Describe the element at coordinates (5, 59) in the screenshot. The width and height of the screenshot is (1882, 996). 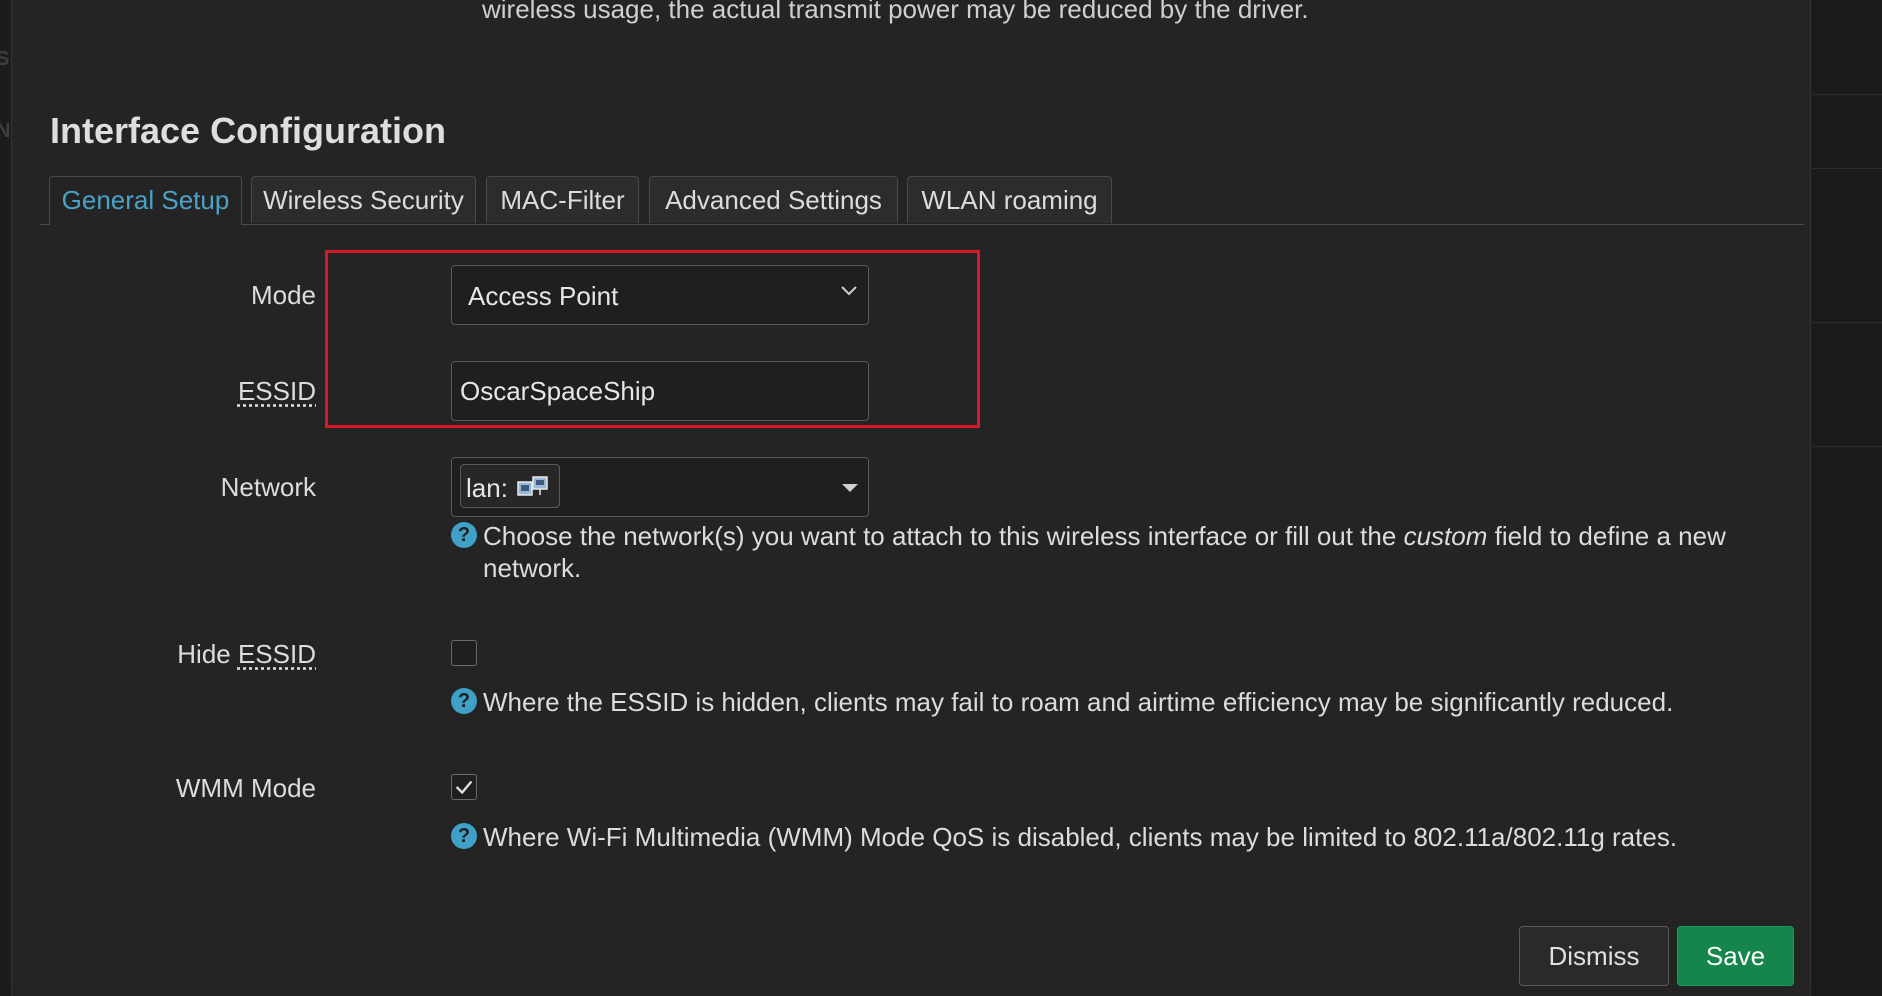
I see `background-edge-letter: S` at that location.